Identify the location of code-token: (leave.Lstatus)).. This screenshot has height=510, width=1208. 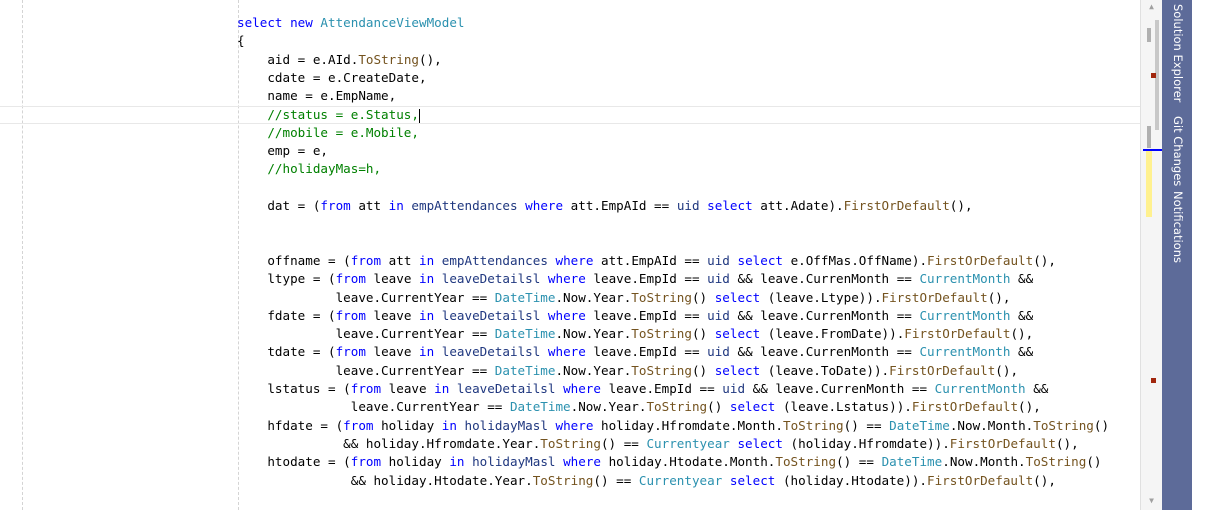
(847, 406).